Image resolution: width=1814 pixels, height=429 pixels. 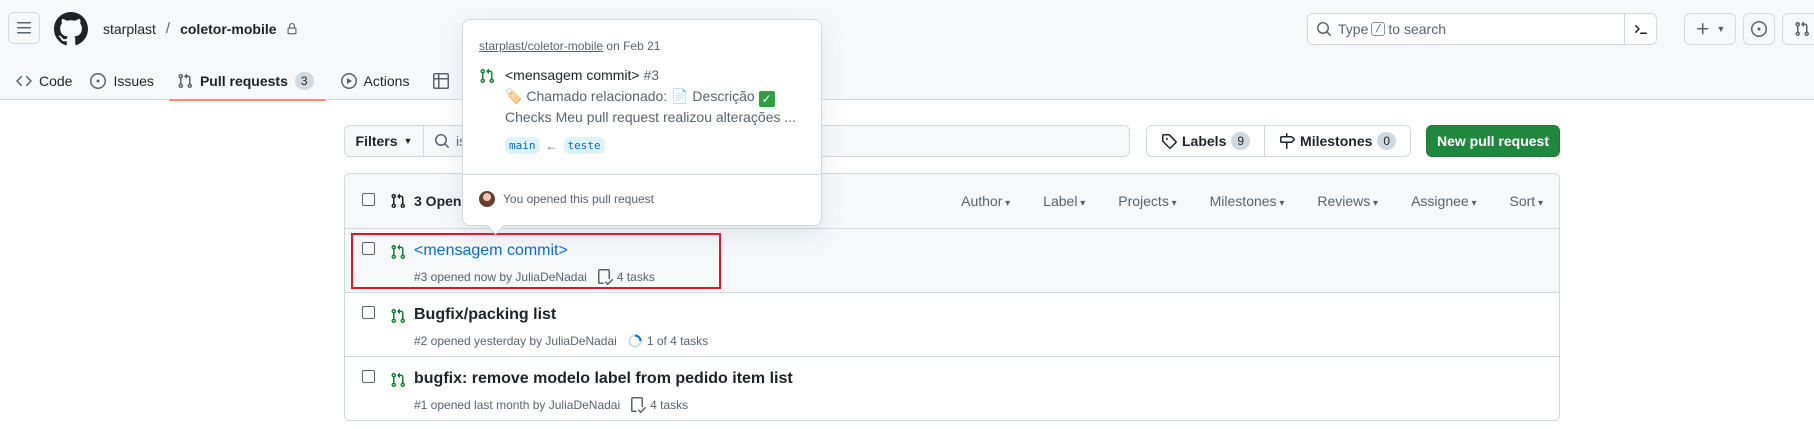 I want to click on tab-actions: Actions, so click(x=375, y=81).